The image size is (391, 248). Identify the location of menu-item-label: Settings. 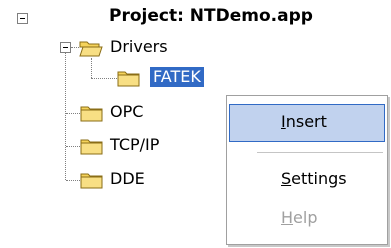
(314, 178).